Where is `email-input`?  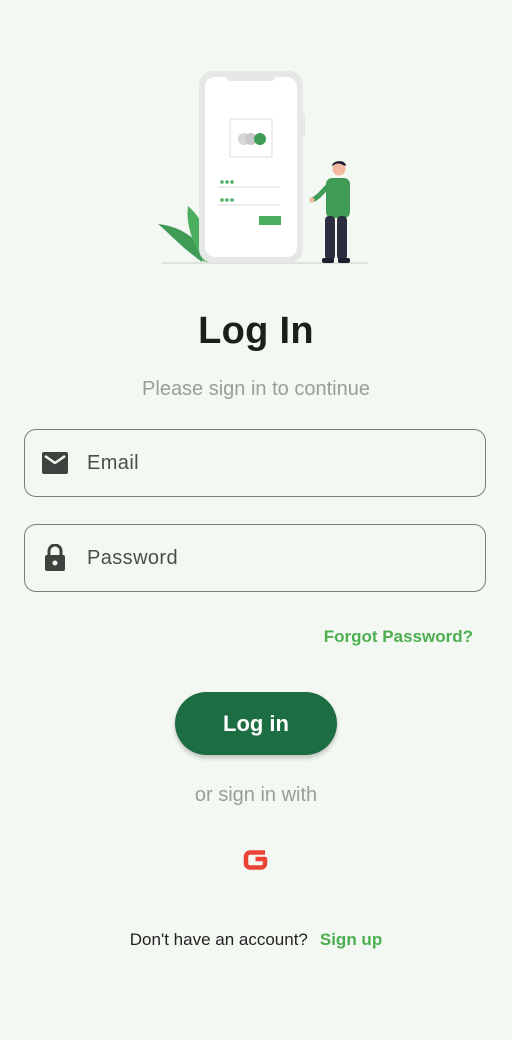
email-input is located at coordinates (277, 463).